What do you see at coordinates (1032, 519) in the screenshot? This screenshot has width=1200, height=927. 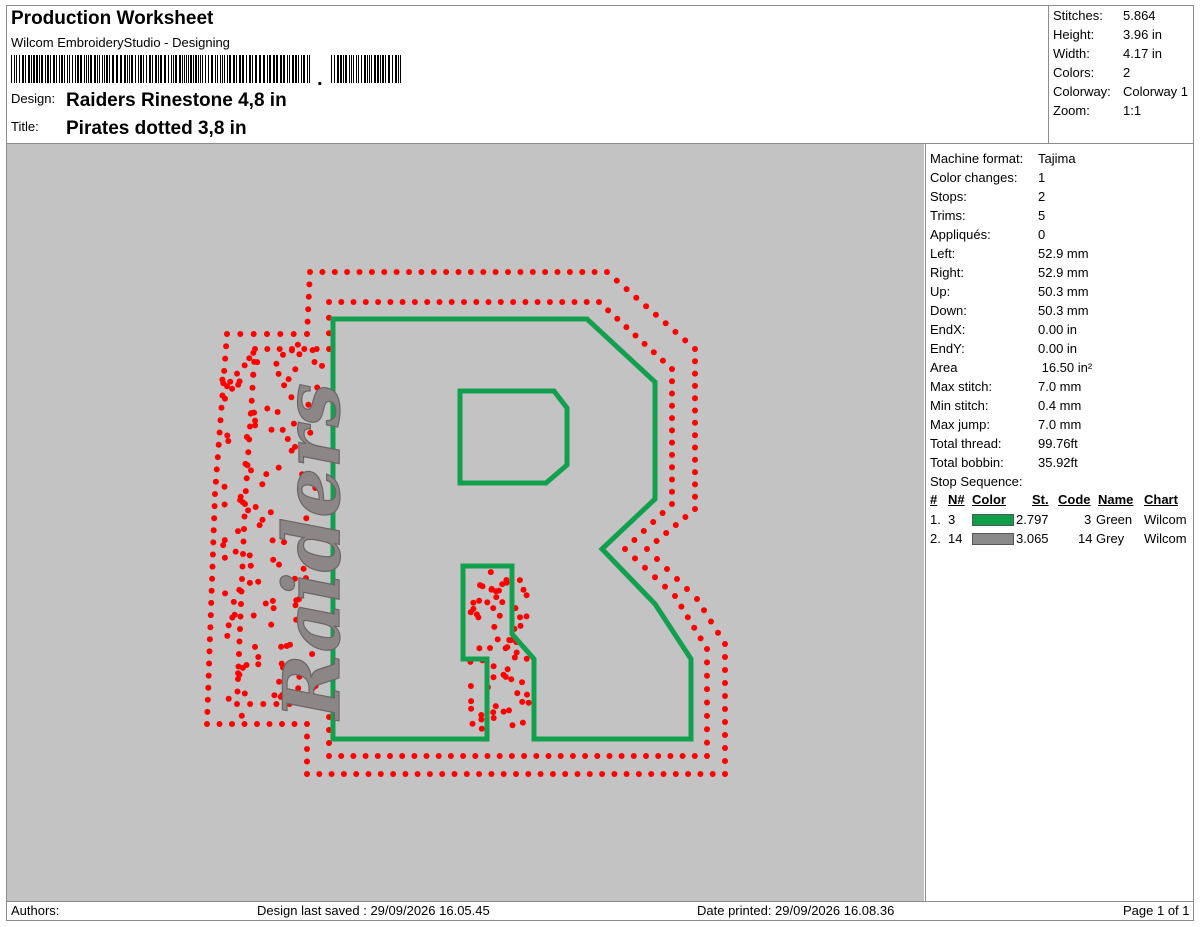 I see `stop-stitches: 2.797` at bounding box center [1032, 519].